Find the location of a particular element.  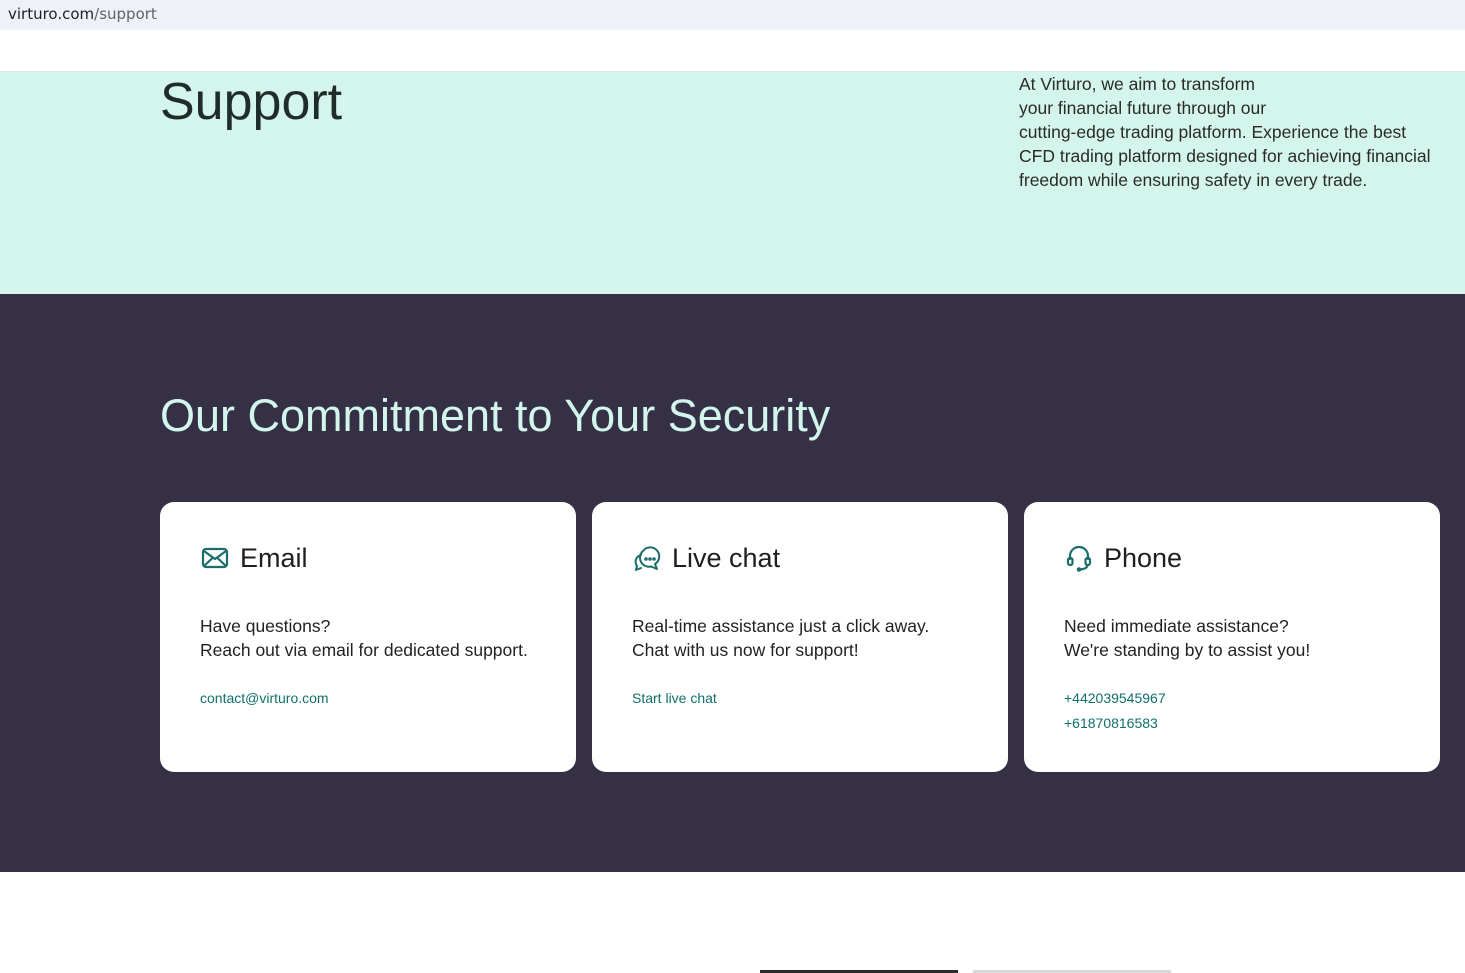

phone-card-desc-line: Need immediate assistance? is located at coordinates (1176, 626).